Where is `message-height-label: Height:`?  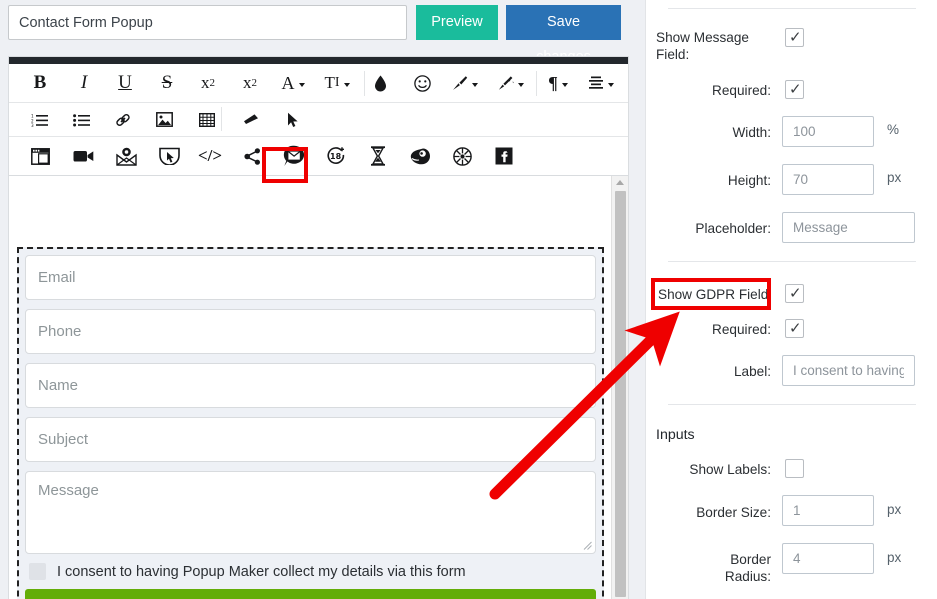
message-height-label: Height: is located at coordinates (749, 180).